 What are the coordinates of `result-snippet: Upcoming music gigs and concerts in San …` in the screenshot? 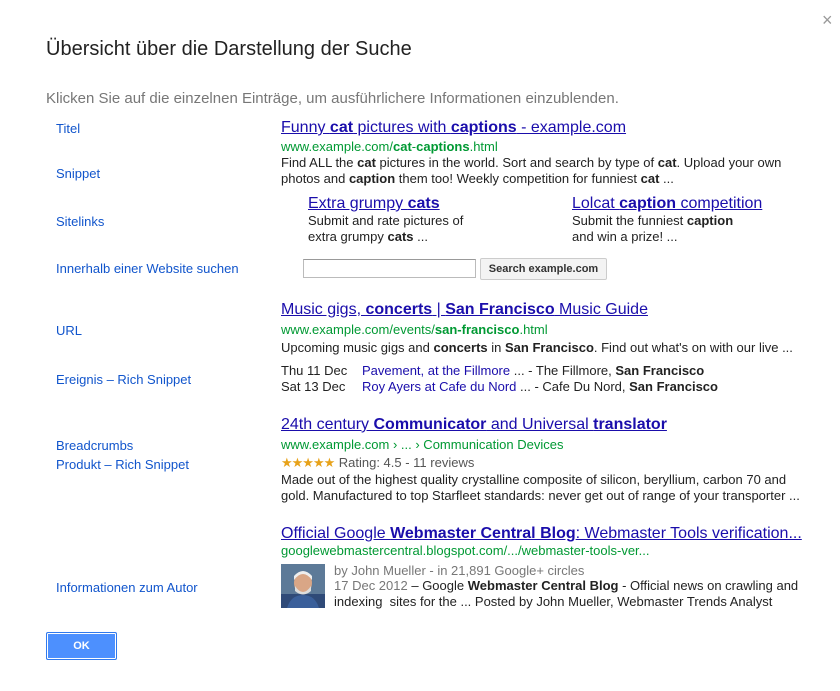 It's located at (537, 347).